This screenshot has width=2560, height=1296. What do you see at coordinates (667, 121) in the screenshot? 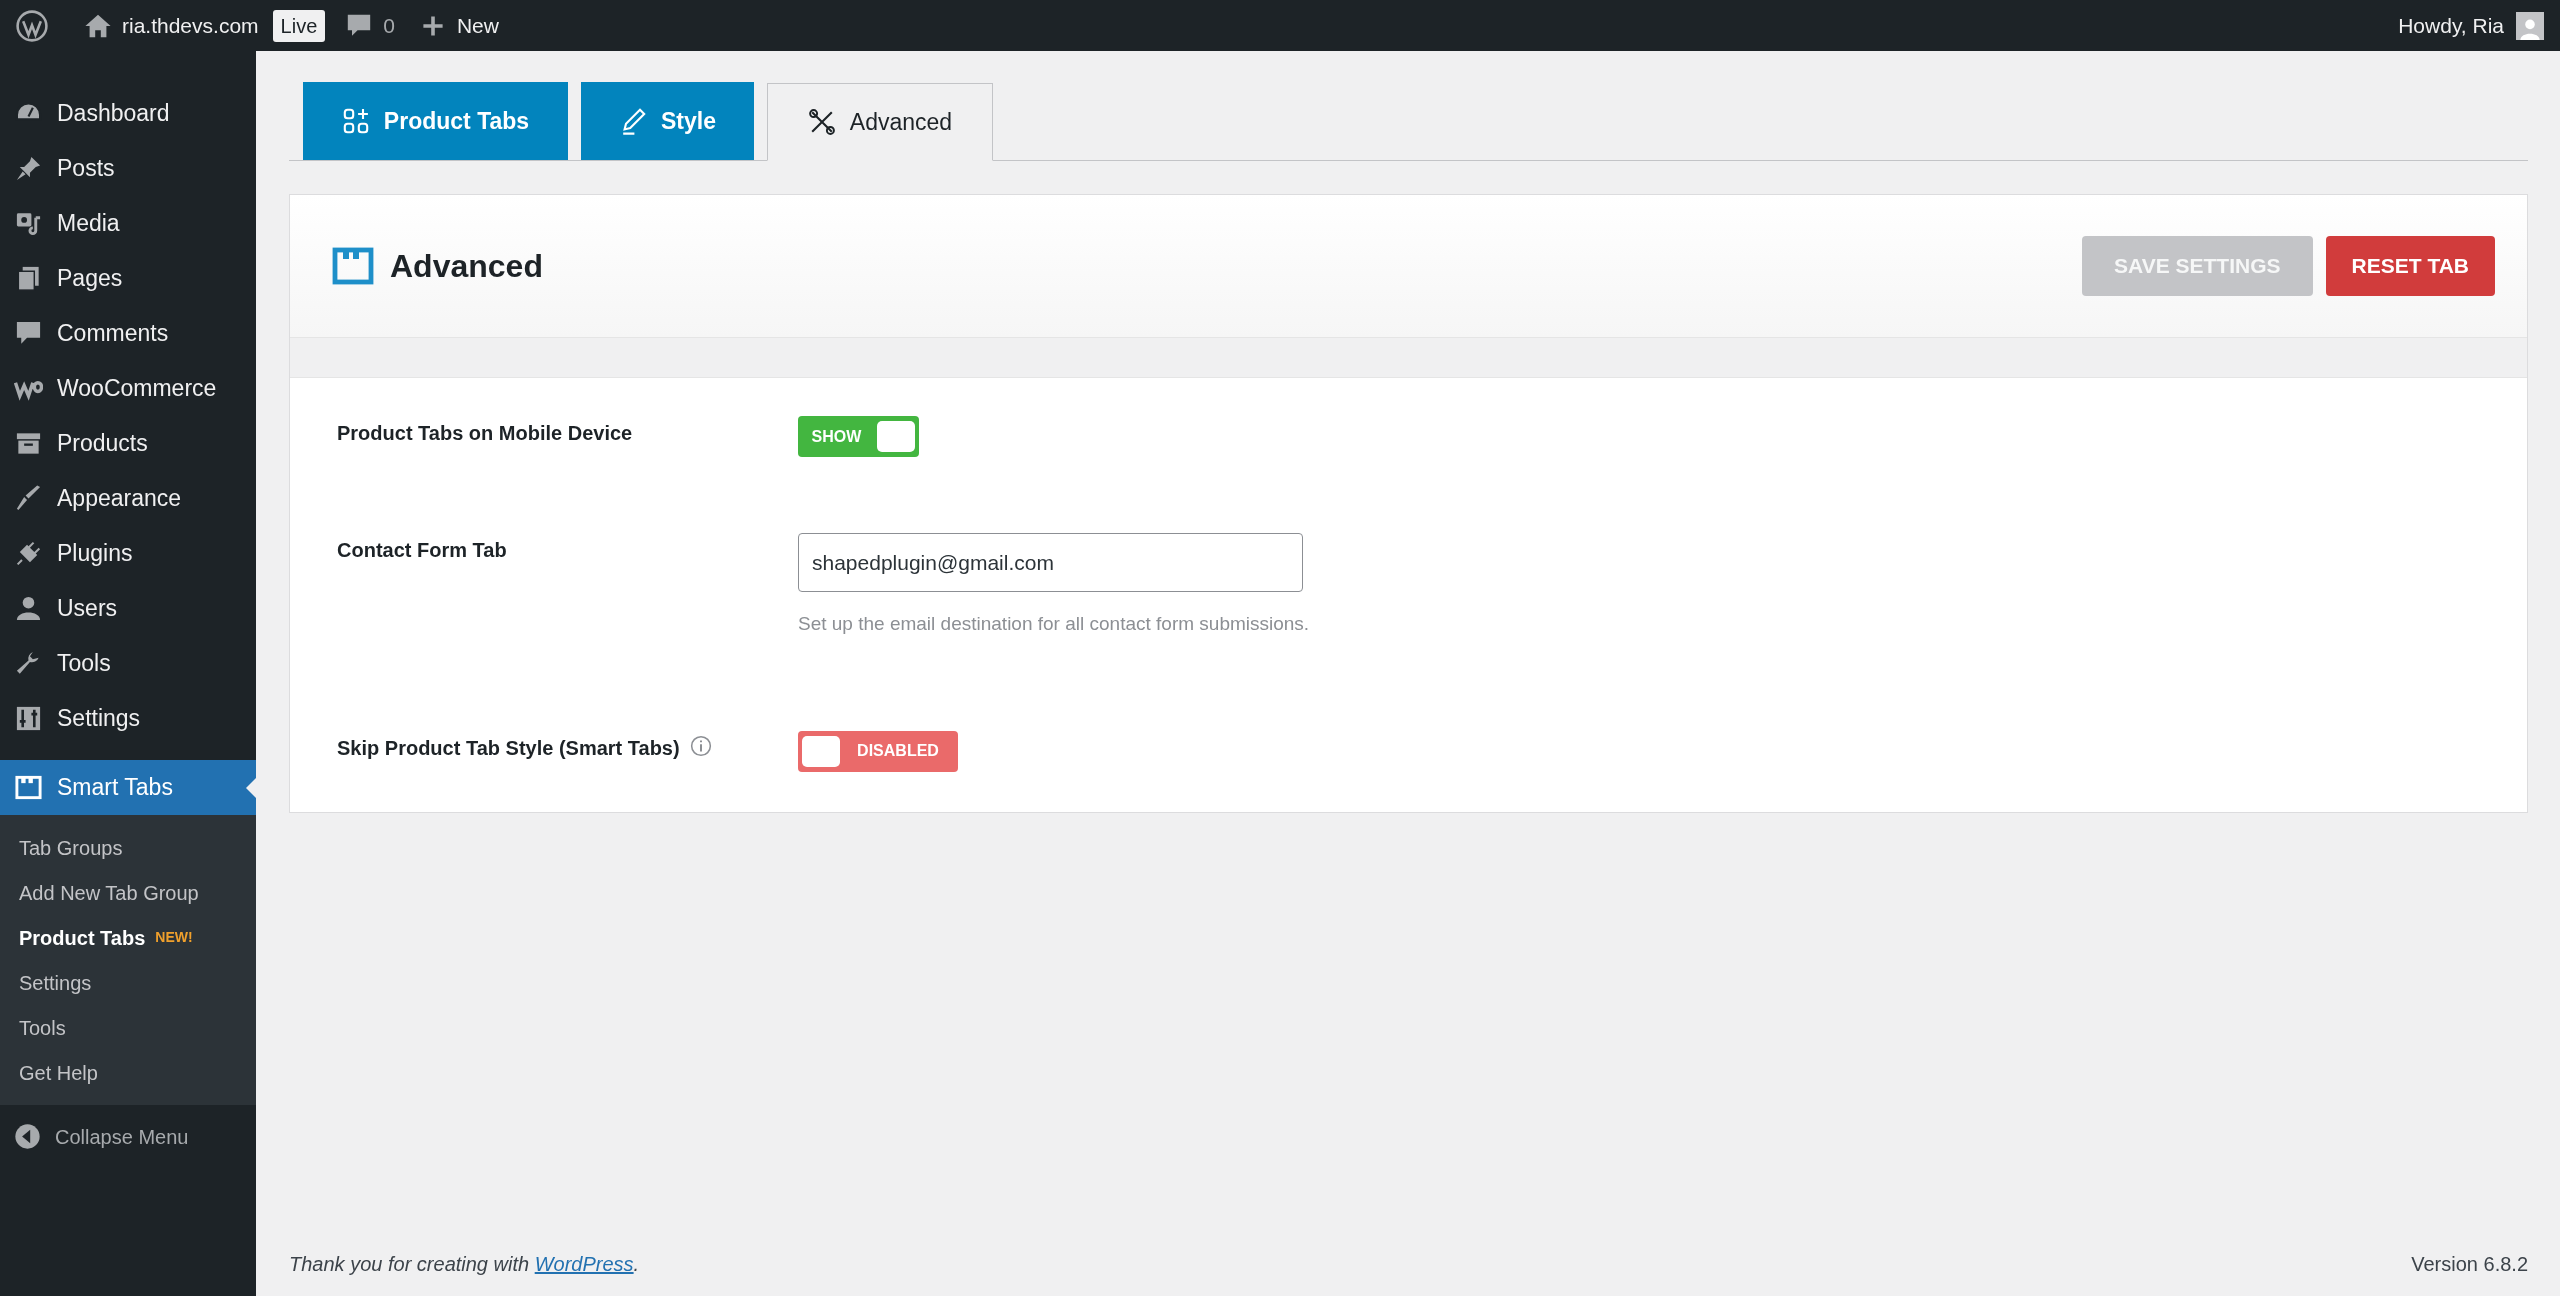
I see `tab: Style` at bounding box center [667, 121].